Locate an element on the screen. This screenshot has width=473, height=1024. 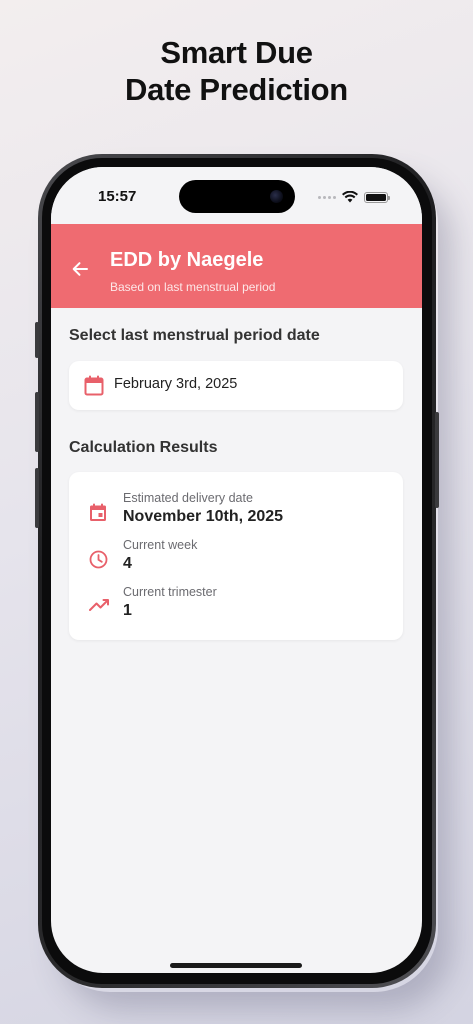
status-time: 15:57 is located at coordinates (117, 196).